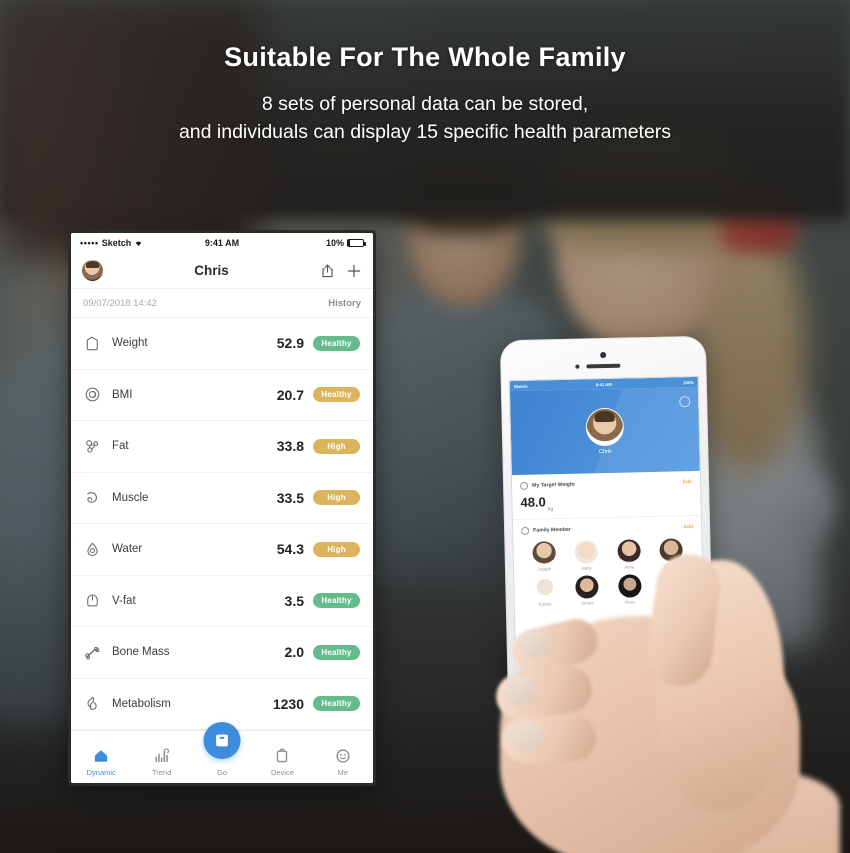  I want to click on bmi-dial-icon, so click(96, 394).